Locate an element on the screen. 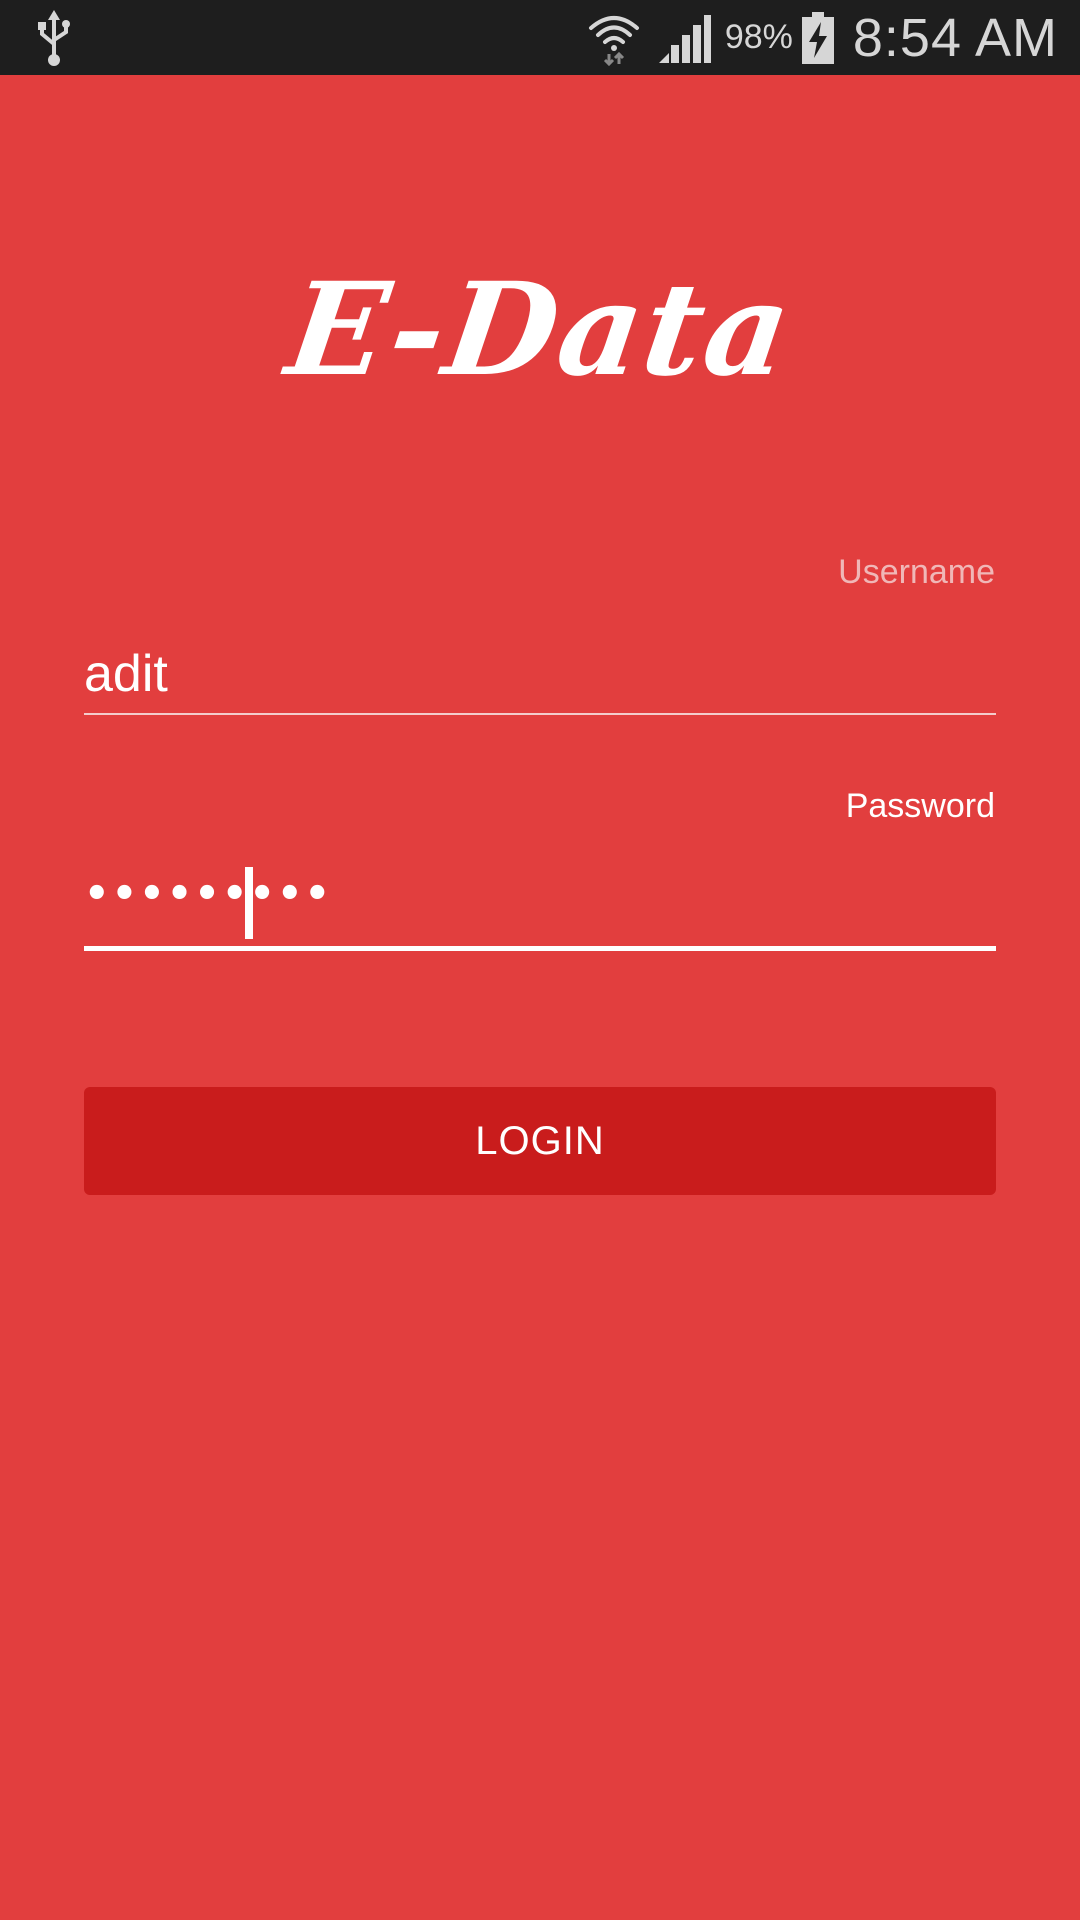 The width and height of the screenshot is (1080, 1920). password-label: Password is located at coordinates (920, 806).